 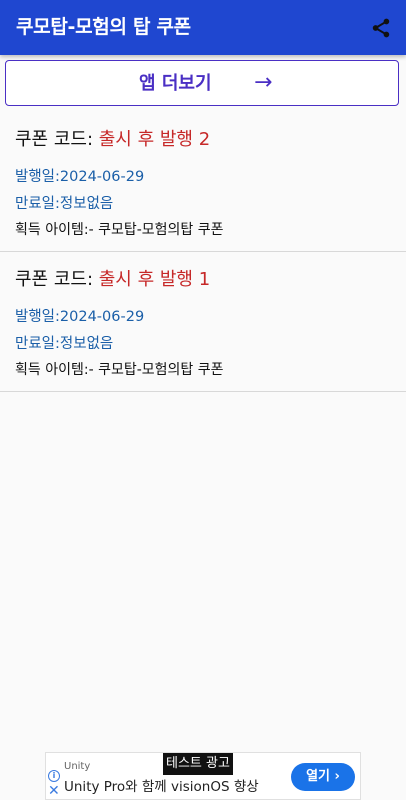 I want to click on chevron-right-icon: ›, so click(x=337, y=776).